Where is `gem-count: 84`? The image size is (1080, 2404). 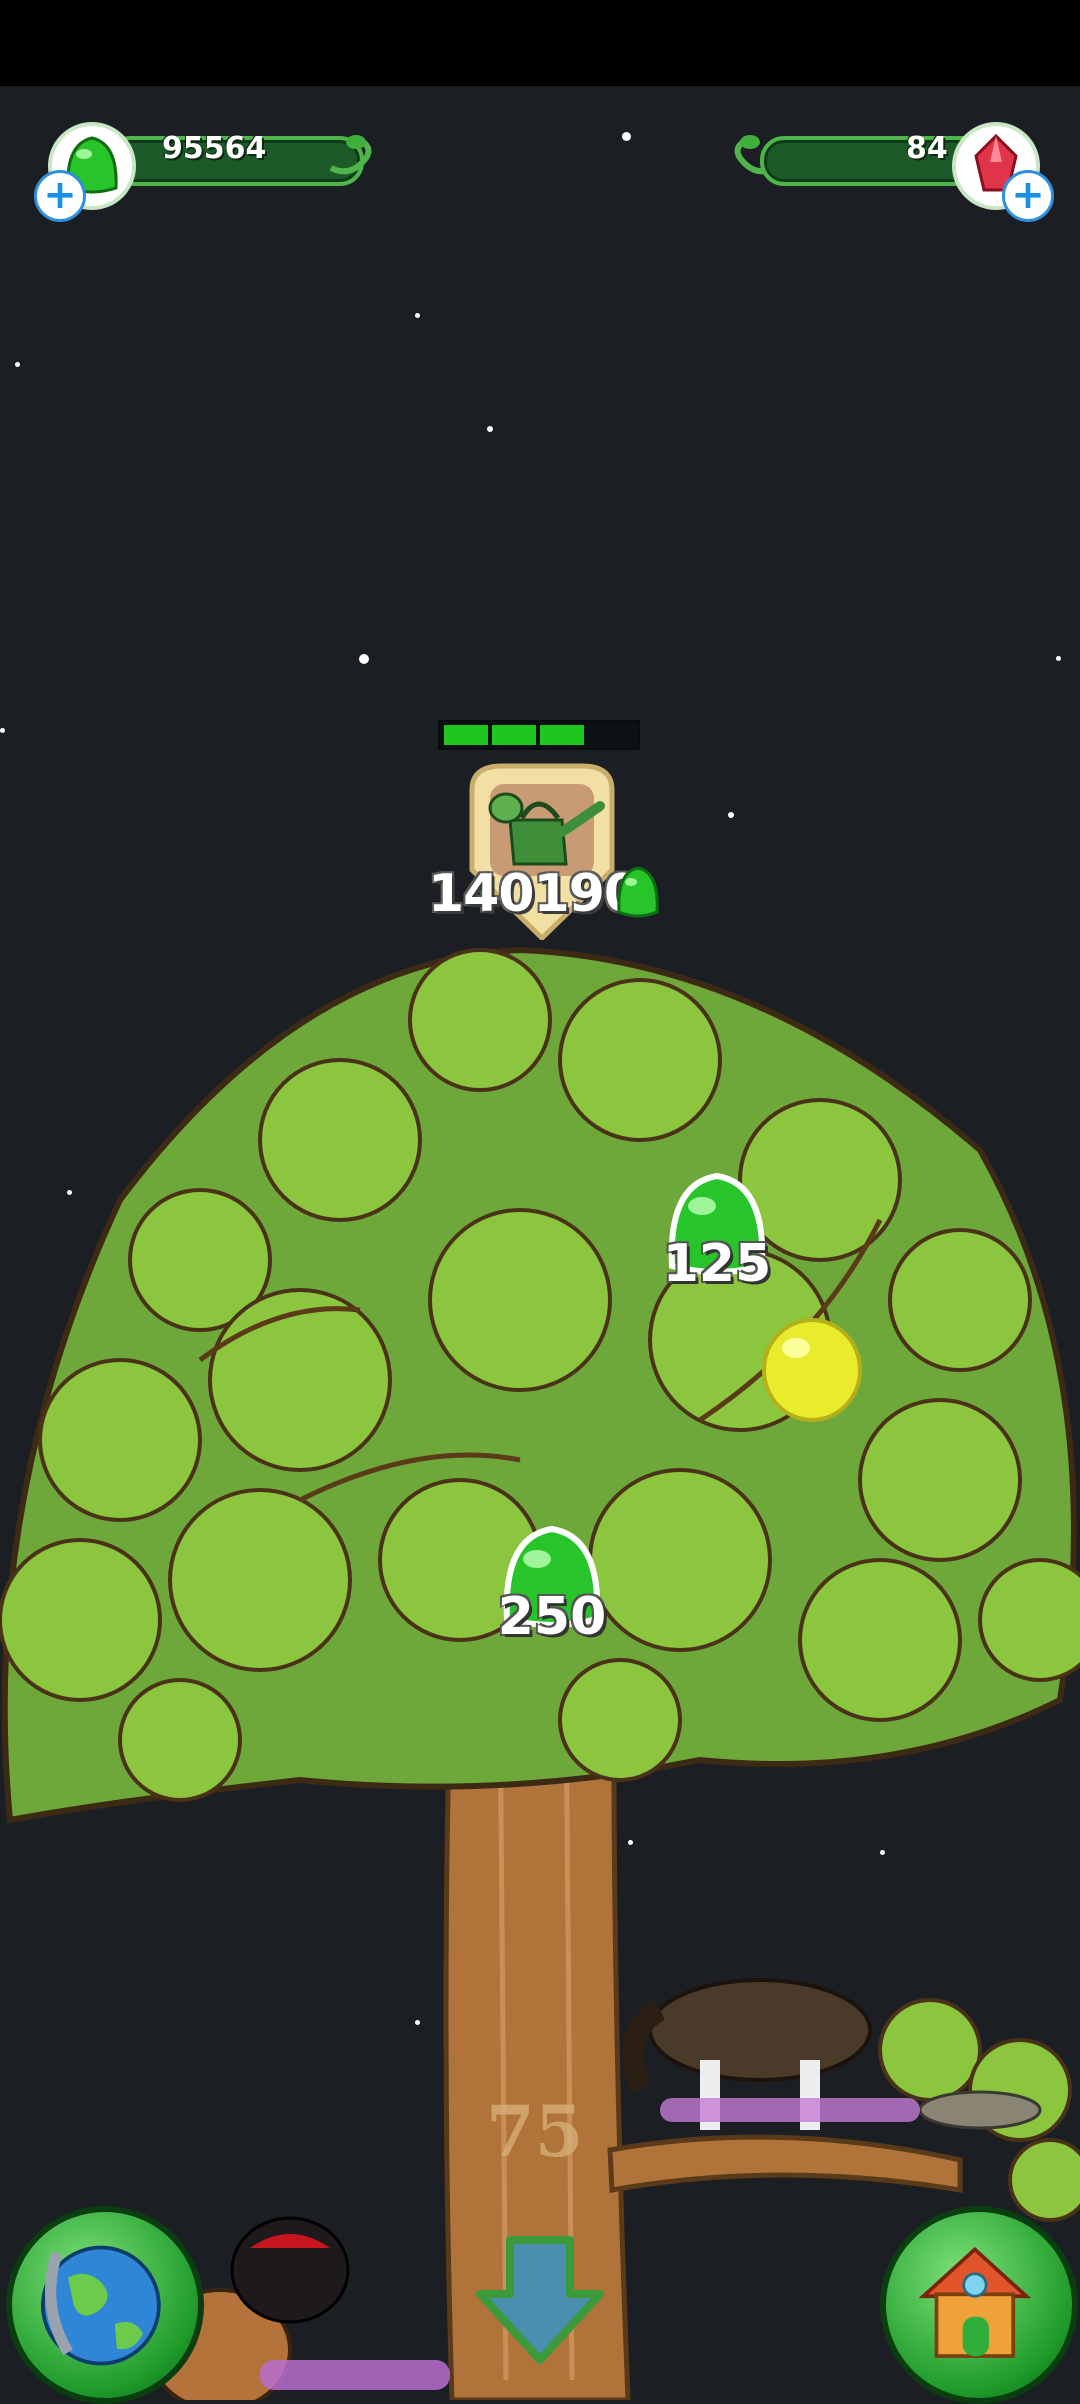
gem-count: 84 is located at coordinates (927, 148).